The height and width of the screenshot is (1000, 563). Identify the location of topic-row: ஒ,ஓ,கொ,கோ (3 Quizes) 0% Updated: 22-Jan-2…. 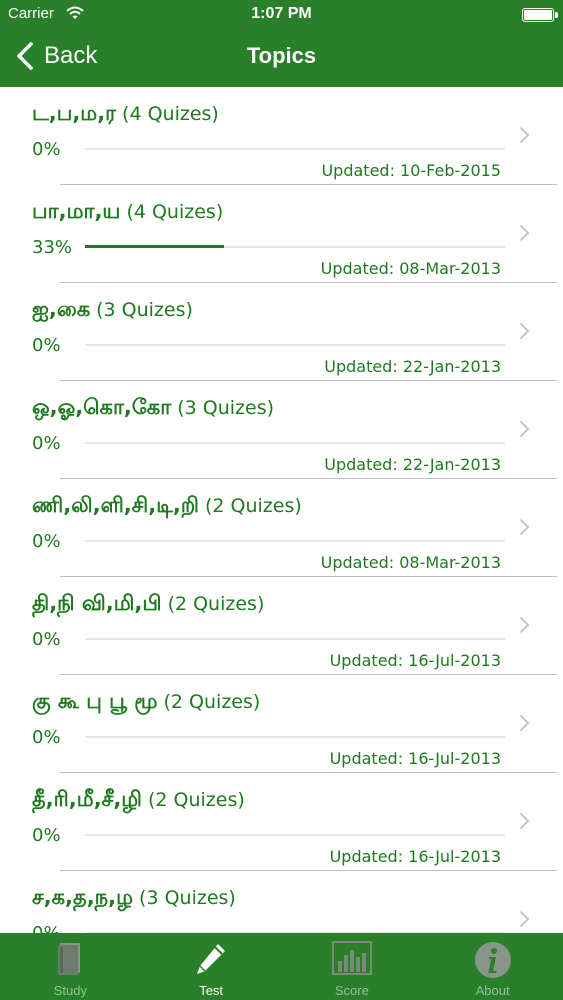
(281, 430).